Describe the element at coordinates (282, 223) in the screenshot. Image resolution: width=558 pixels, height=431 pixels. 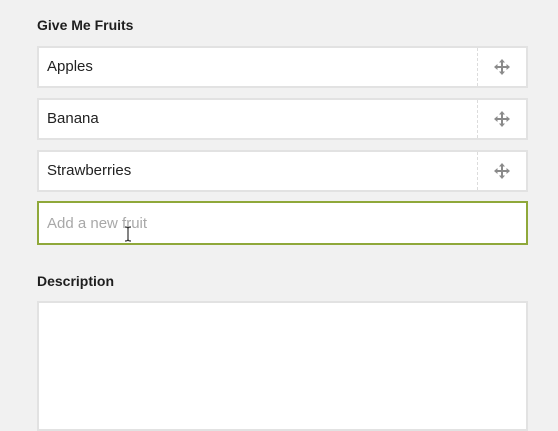
I see `new-fruit-input` at that location.